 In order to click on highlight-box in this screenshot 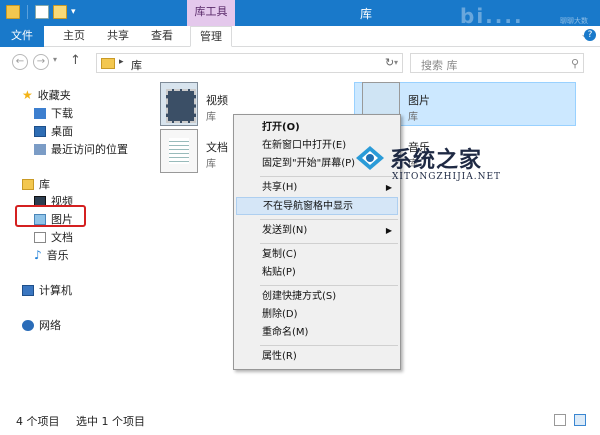, I will do `click(50, 216)`.